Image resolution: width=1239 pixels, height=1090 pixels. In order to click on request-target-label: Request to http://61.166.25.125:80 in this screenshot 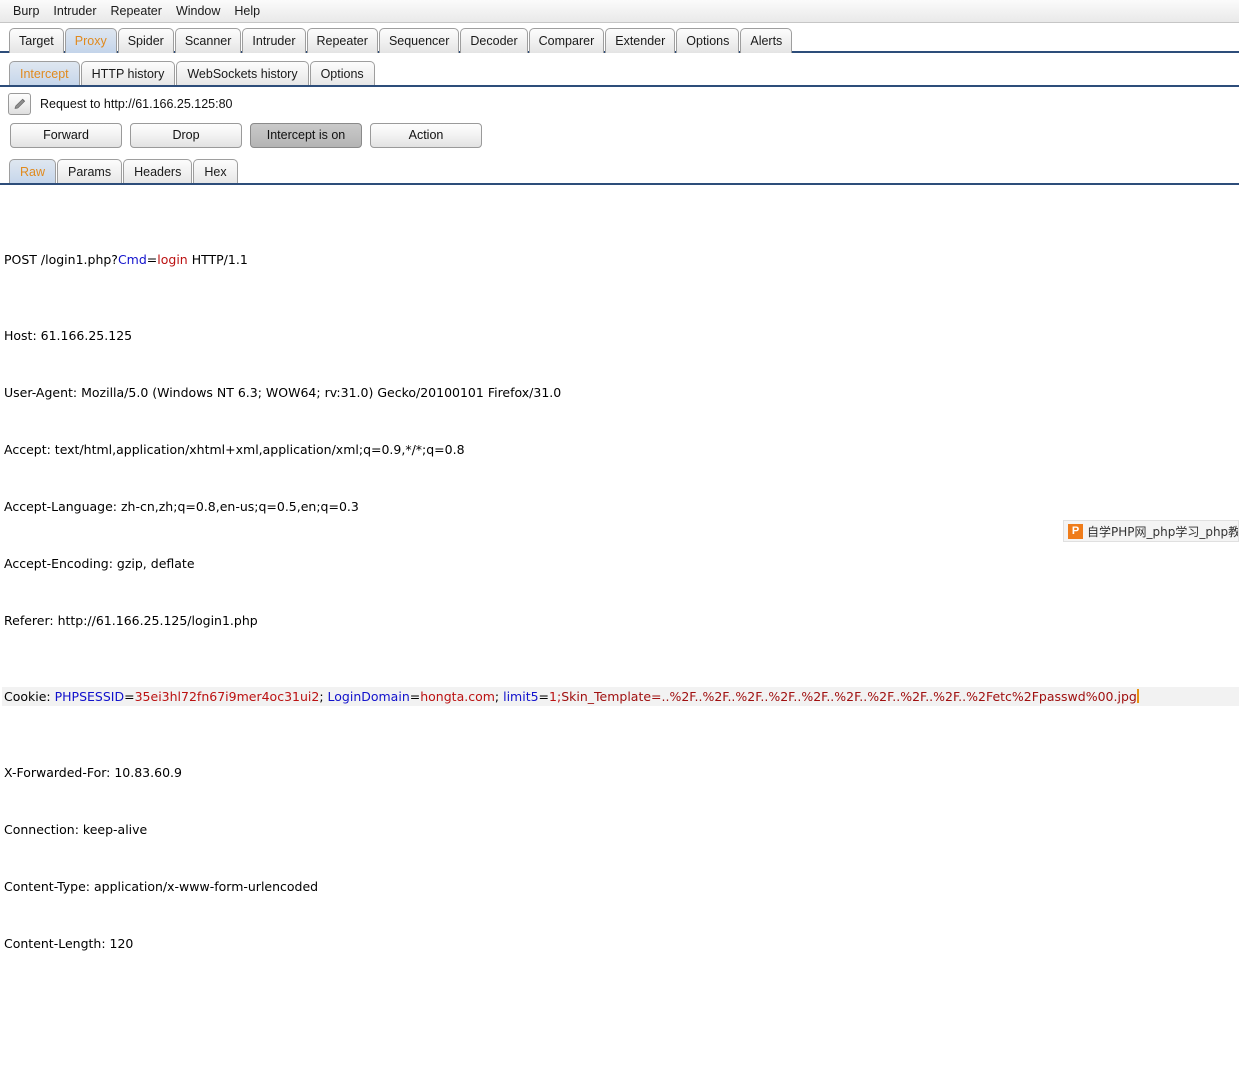, I will do `click(136, 104)`.